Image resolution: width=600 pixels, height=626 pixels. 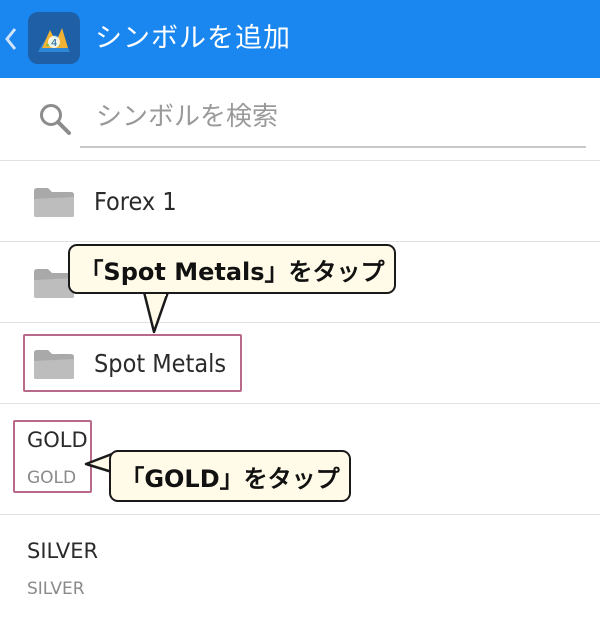 I want to click on metatrader-app-icon: 4, so click(x=54, y=38).